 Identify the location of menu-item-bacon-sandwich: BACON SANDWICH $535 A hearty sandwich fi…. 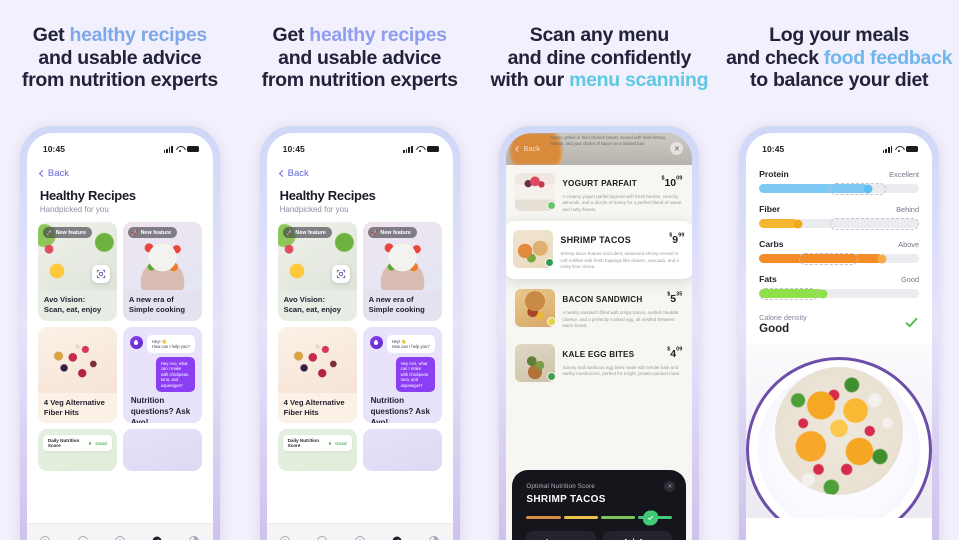
(599, 308).